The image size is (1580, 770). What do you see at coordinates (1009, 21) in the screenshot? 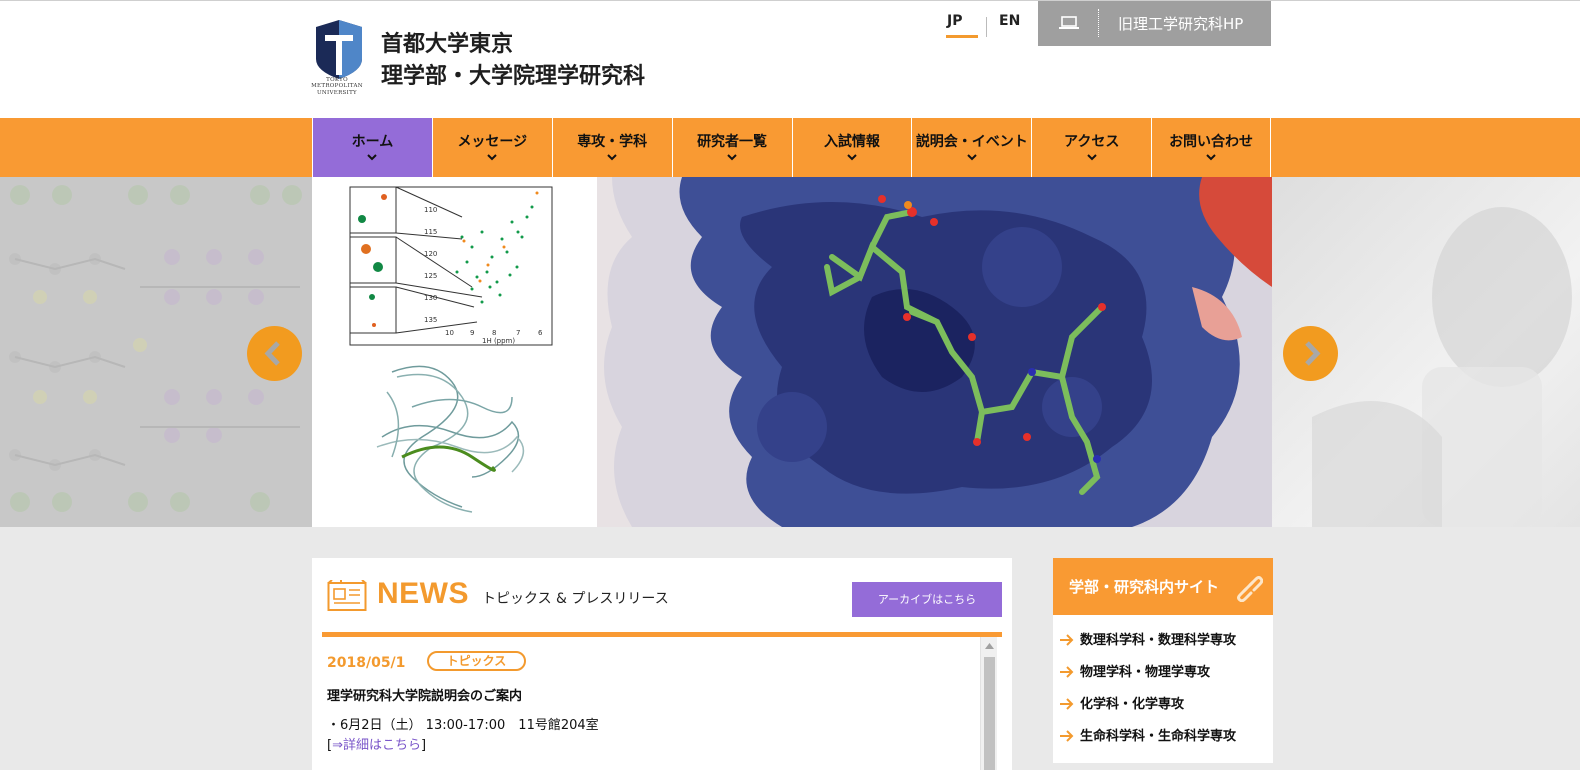
I see `lang-en-link: EN` at bounding box center [1009, 21].